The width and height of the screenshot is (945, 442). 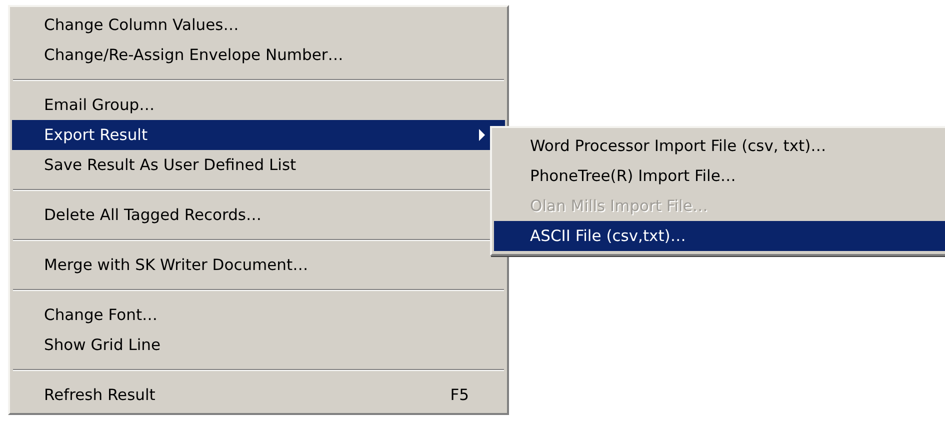 What do you see at coordinates (258, 135) in the screenshot?
I see `menu-item: Export Result` at bounding box center [258, 135].